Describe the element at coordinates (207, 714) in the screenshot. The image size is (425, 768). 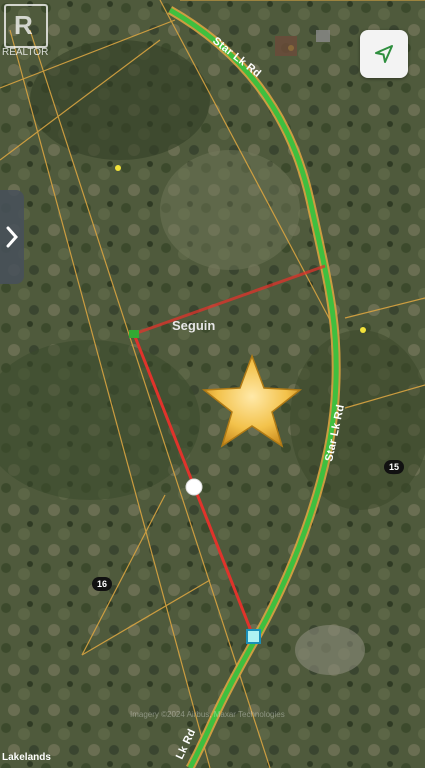
I see `attribution-copyright: Imagery ©2024 Airbus, Maxar Technologies` at that location.